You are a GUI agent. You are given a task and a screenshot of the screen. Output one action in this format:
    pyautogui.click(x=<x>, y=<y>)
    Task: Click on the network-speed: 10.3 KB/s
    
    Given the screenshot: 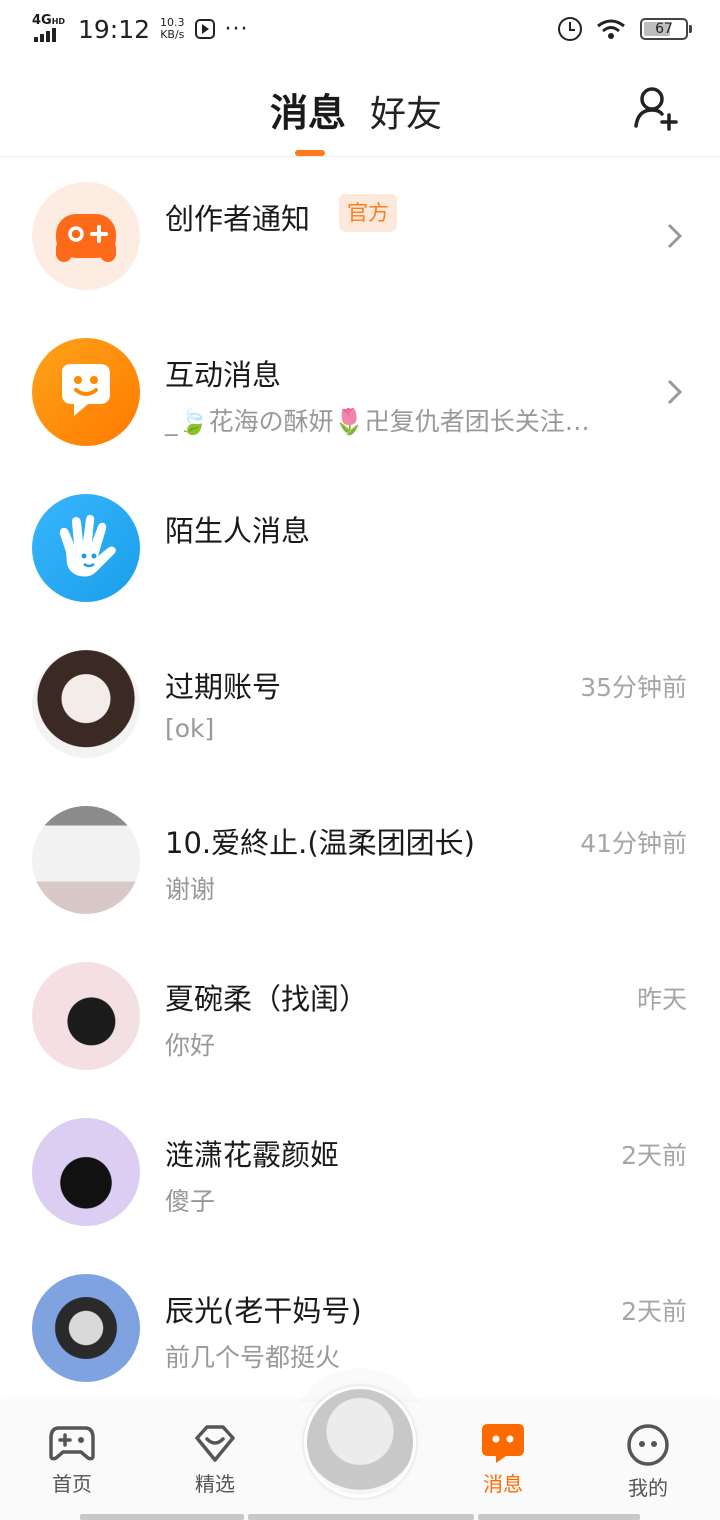 What is the action you would take?
    pyautogui.click(x=172, y=28)
    